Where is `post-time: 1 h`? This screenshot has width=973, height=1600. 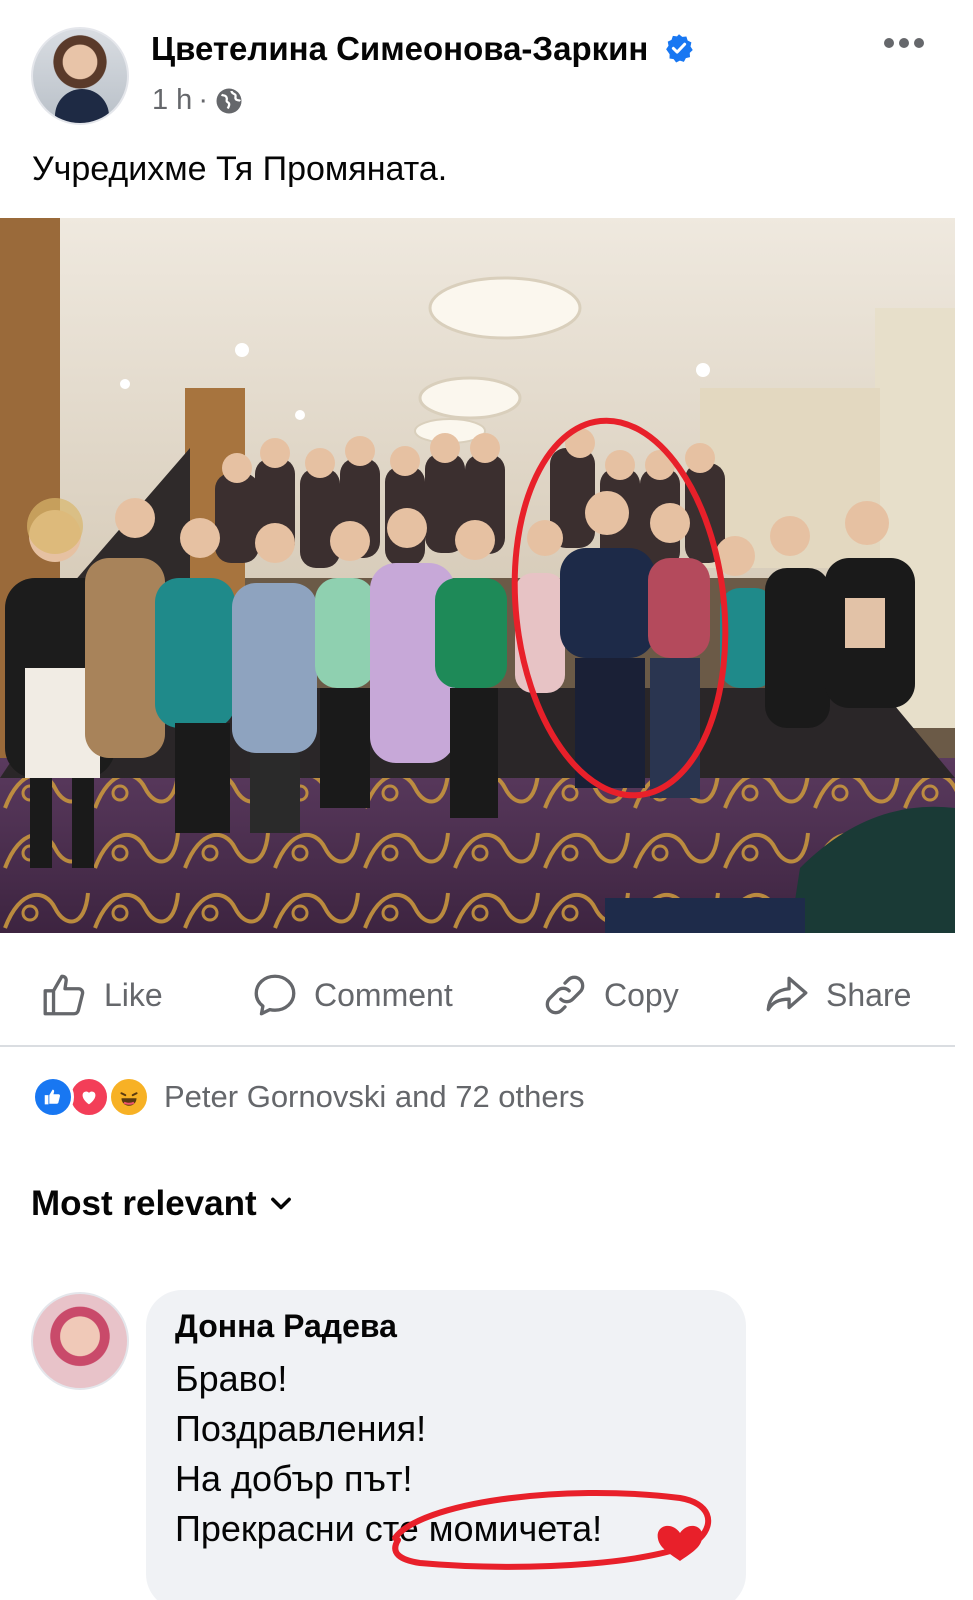
post-time: 1 h is located at coordinates (172, 100).